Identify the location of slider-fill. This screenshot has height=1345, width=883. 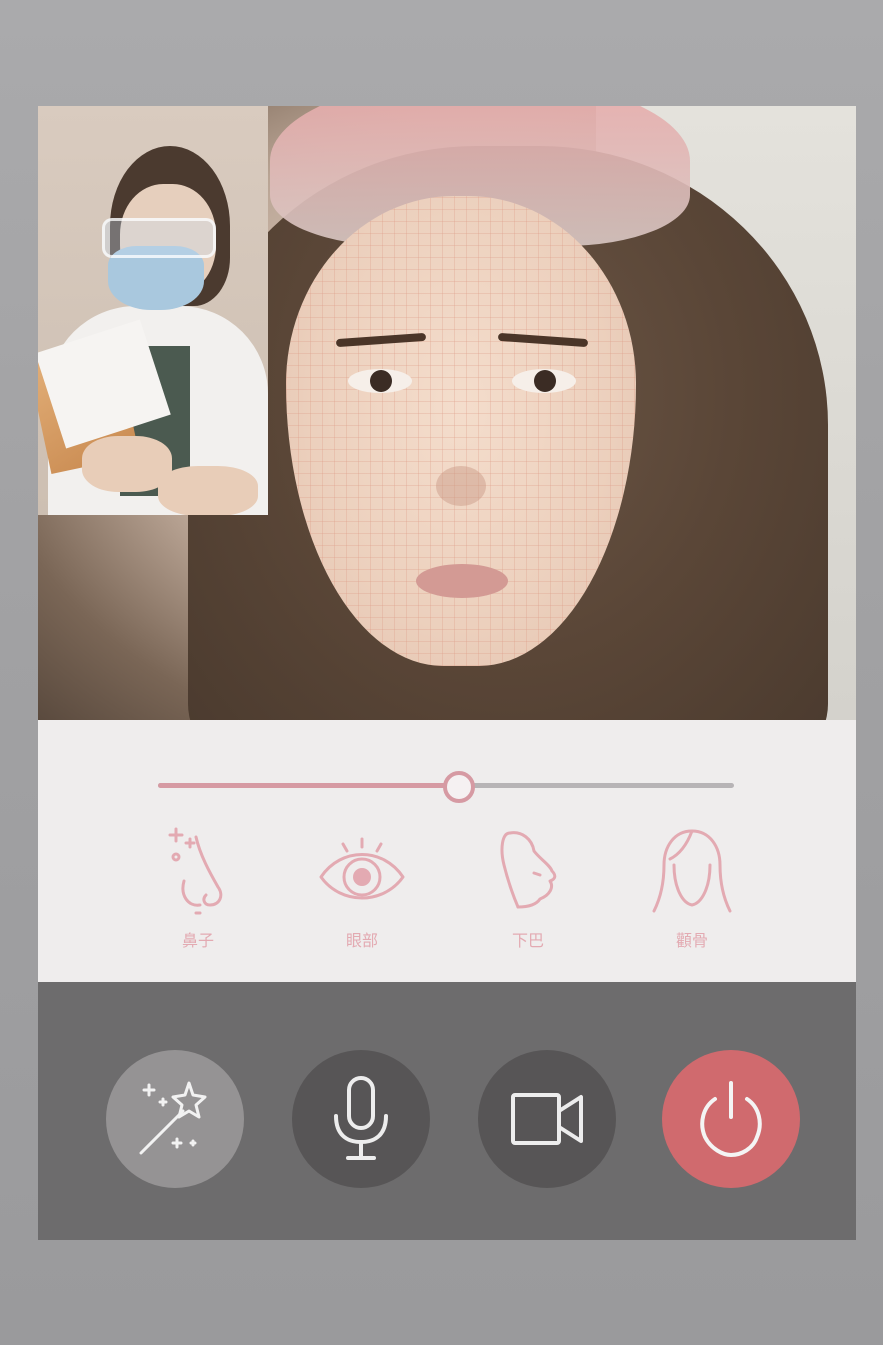
(308, 785).